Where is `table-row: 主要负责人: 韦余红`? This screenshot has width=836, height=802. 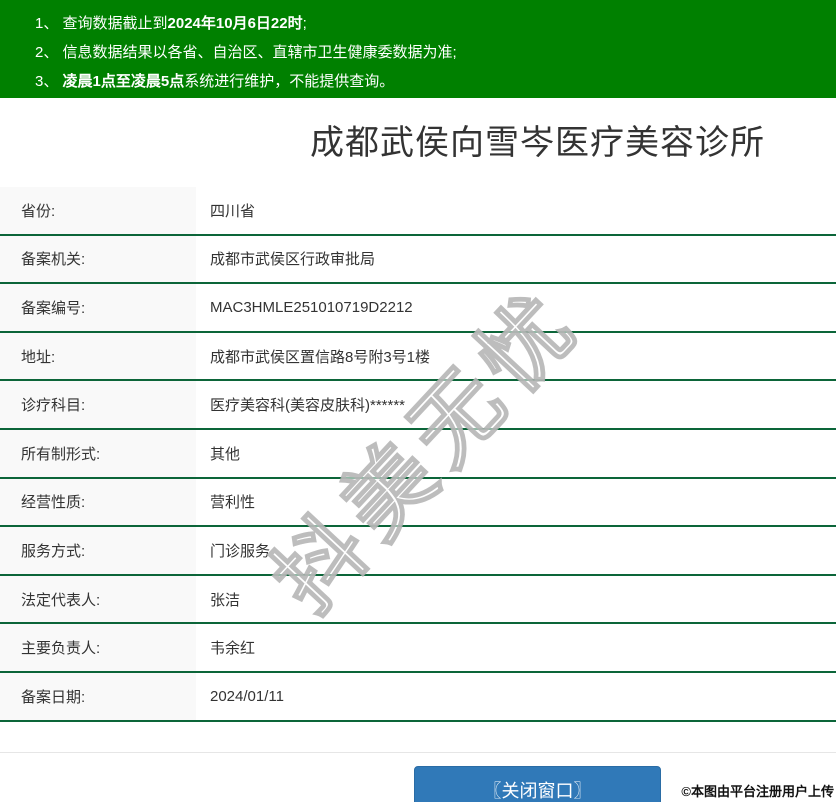
table-row: 主要负责人: 韦余红 is located at coordinates (418, 648).